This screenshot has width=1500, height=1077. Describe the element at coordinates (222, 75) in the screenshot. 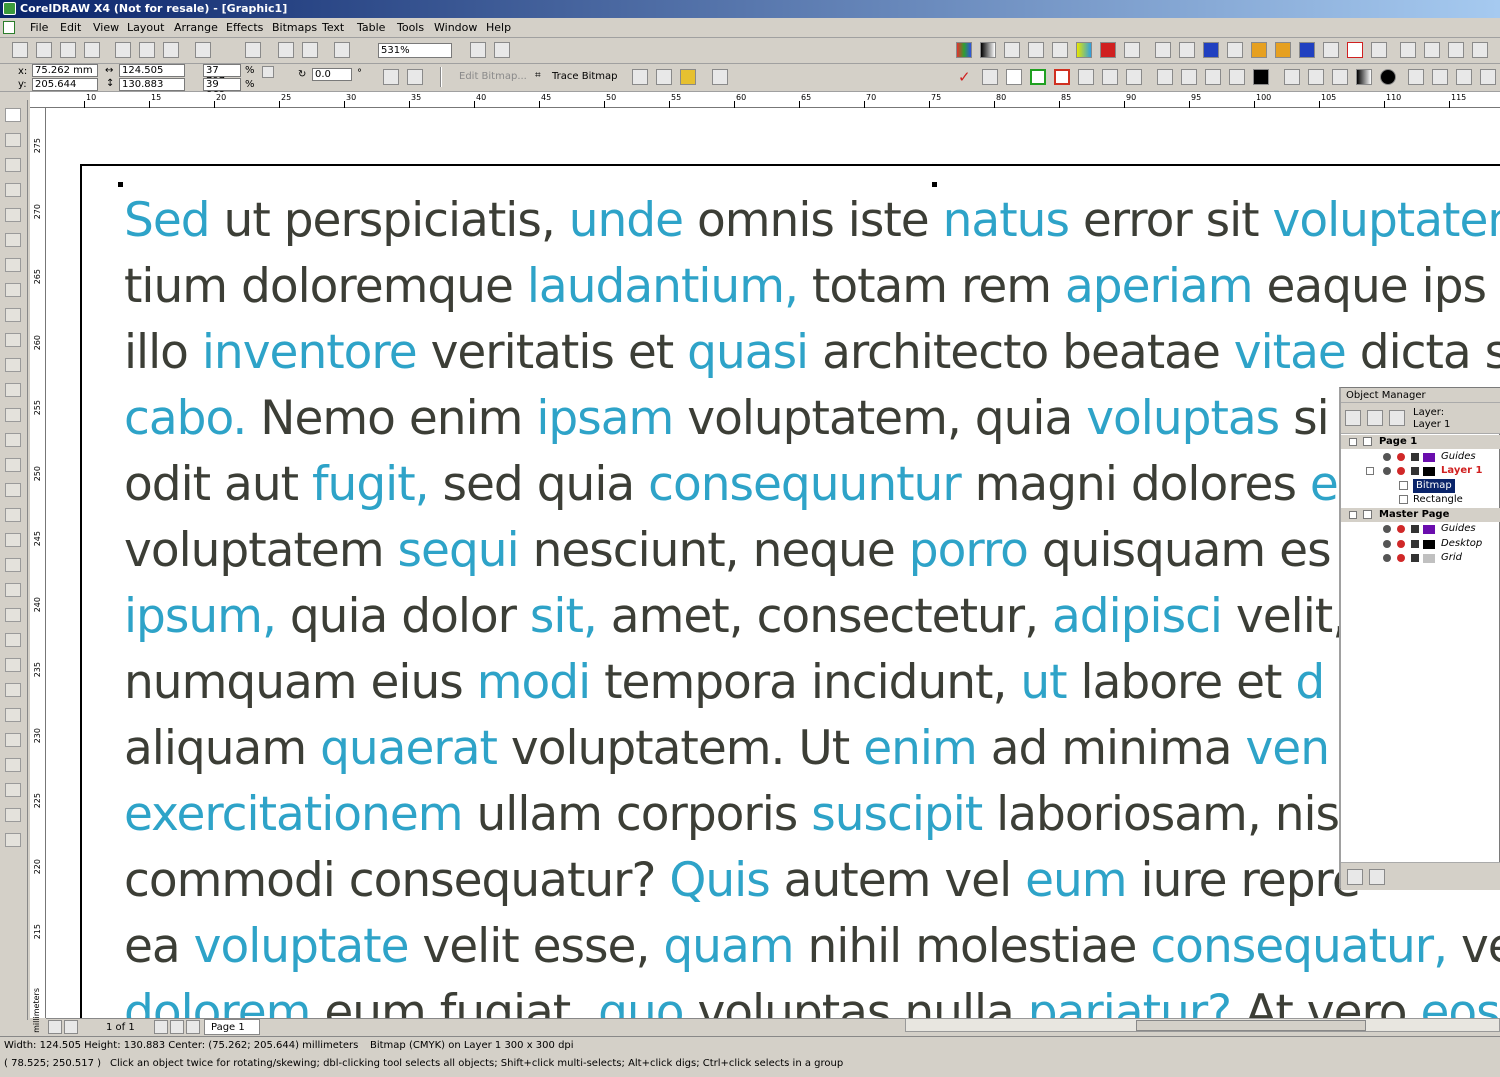

I see `scale-x-field: 37 797.` at that location.